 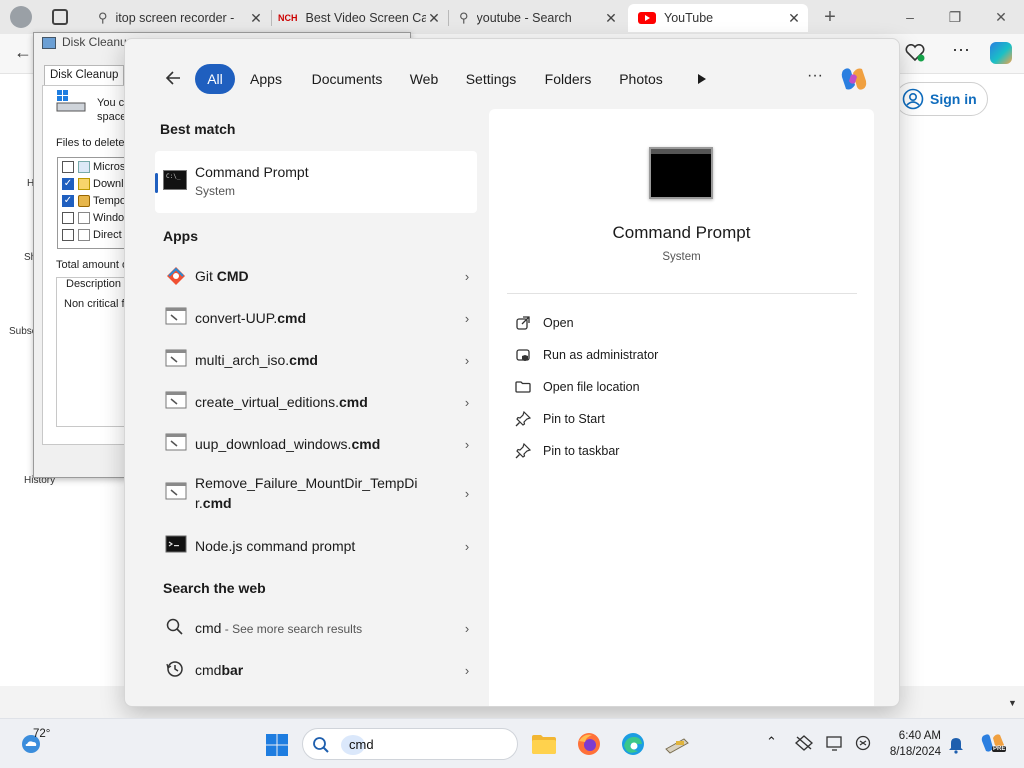 I want to click on shield-admin-icon, so click(x=523, y=355).